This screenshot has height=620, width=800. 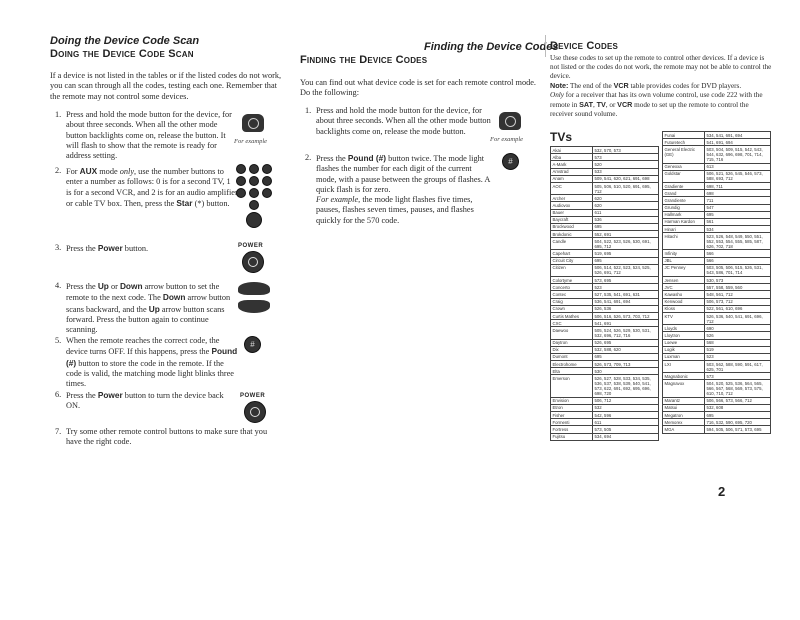 I want to click on brand-cell: Crown, so click(x=571, y=308).